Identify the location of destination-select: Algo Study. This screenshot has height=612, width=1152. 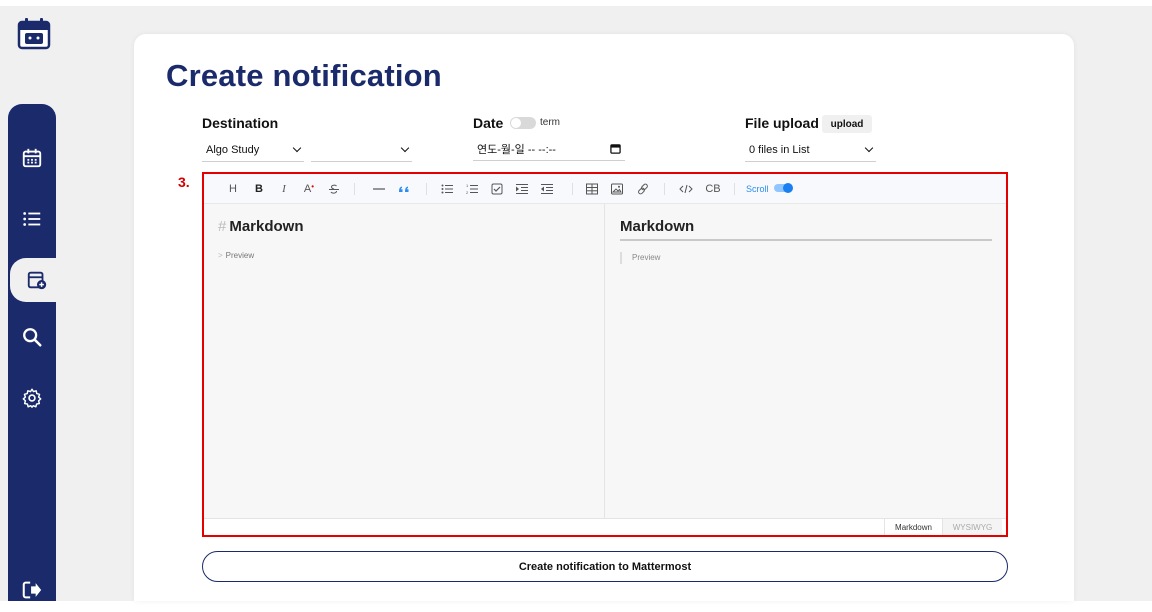
(253, 150).